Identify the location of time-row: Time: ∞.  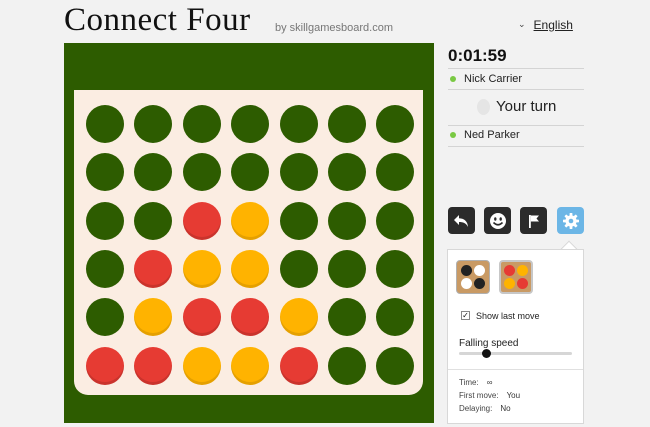
(475, 382).